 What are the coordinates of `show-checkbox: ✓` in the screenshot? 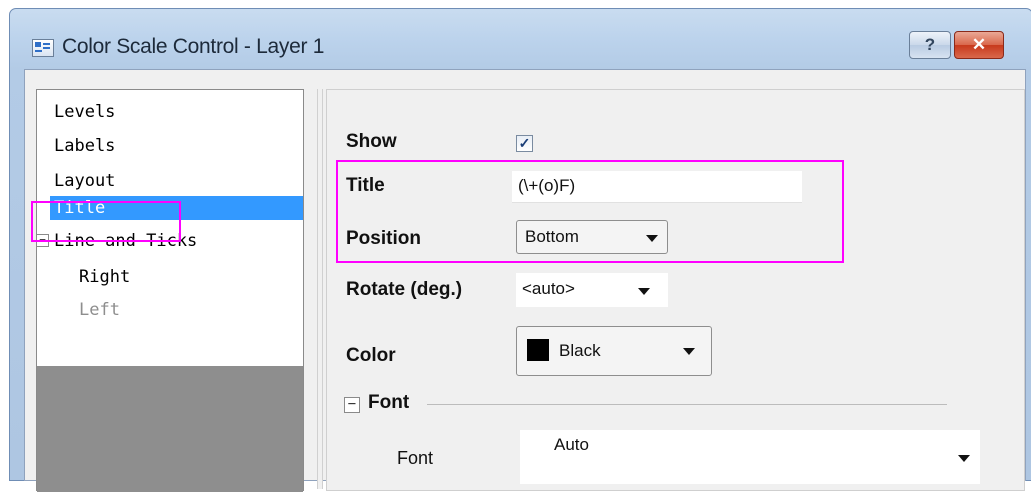 It's located at (524, 143).